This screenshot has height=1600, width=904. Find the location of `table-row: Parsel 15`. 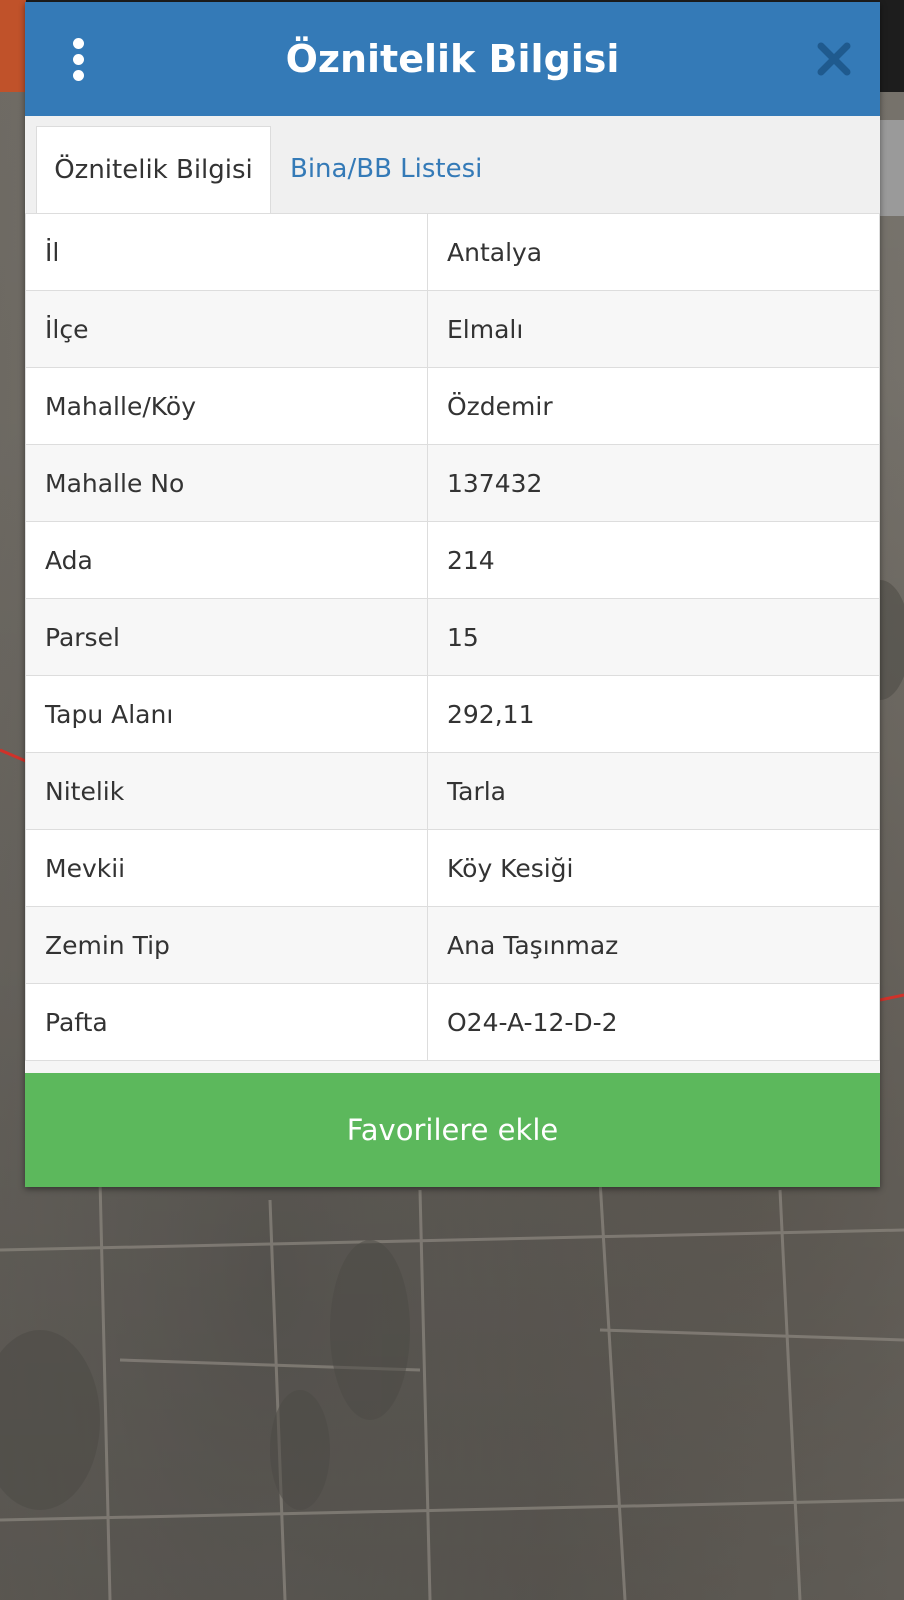

table-row: Parsel 15 is located at coordinates (452, 637).